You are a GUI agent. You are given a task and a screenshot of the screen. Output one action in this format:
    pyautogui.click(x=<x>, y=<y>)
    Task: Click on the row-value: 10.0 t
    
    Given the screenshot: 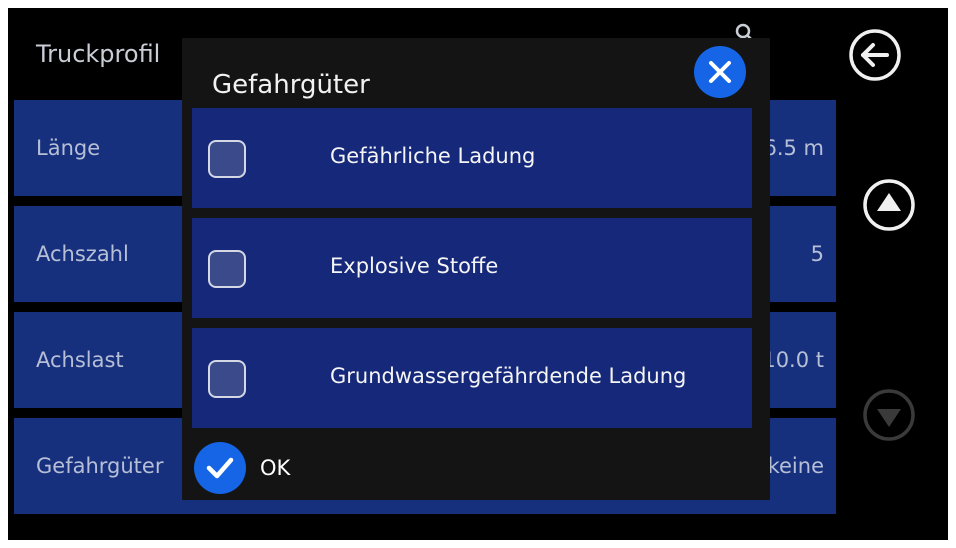 What is the action you would take?
    pyautogui.click(x=793, y=360)
    